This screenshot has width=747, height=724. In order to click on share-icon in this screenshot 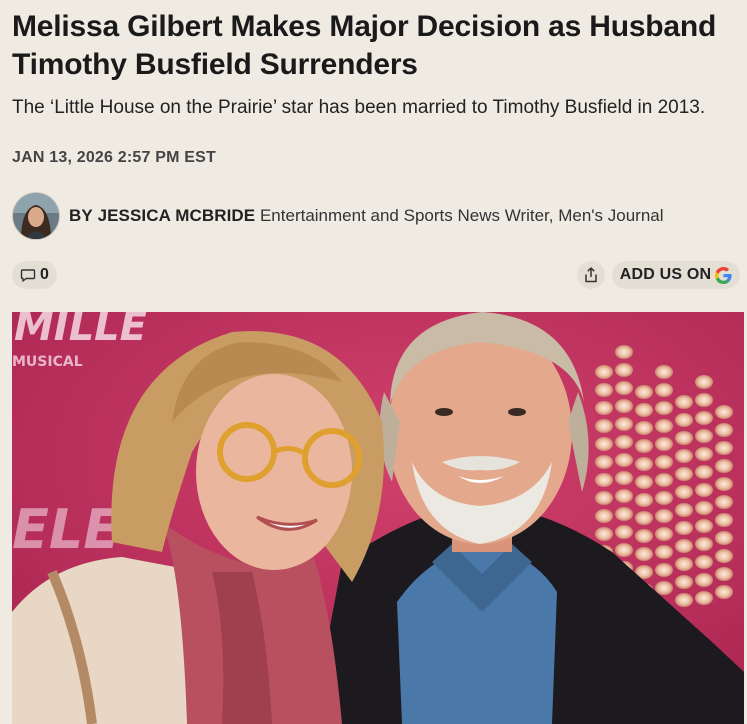, I will do `click(591, 275)`.